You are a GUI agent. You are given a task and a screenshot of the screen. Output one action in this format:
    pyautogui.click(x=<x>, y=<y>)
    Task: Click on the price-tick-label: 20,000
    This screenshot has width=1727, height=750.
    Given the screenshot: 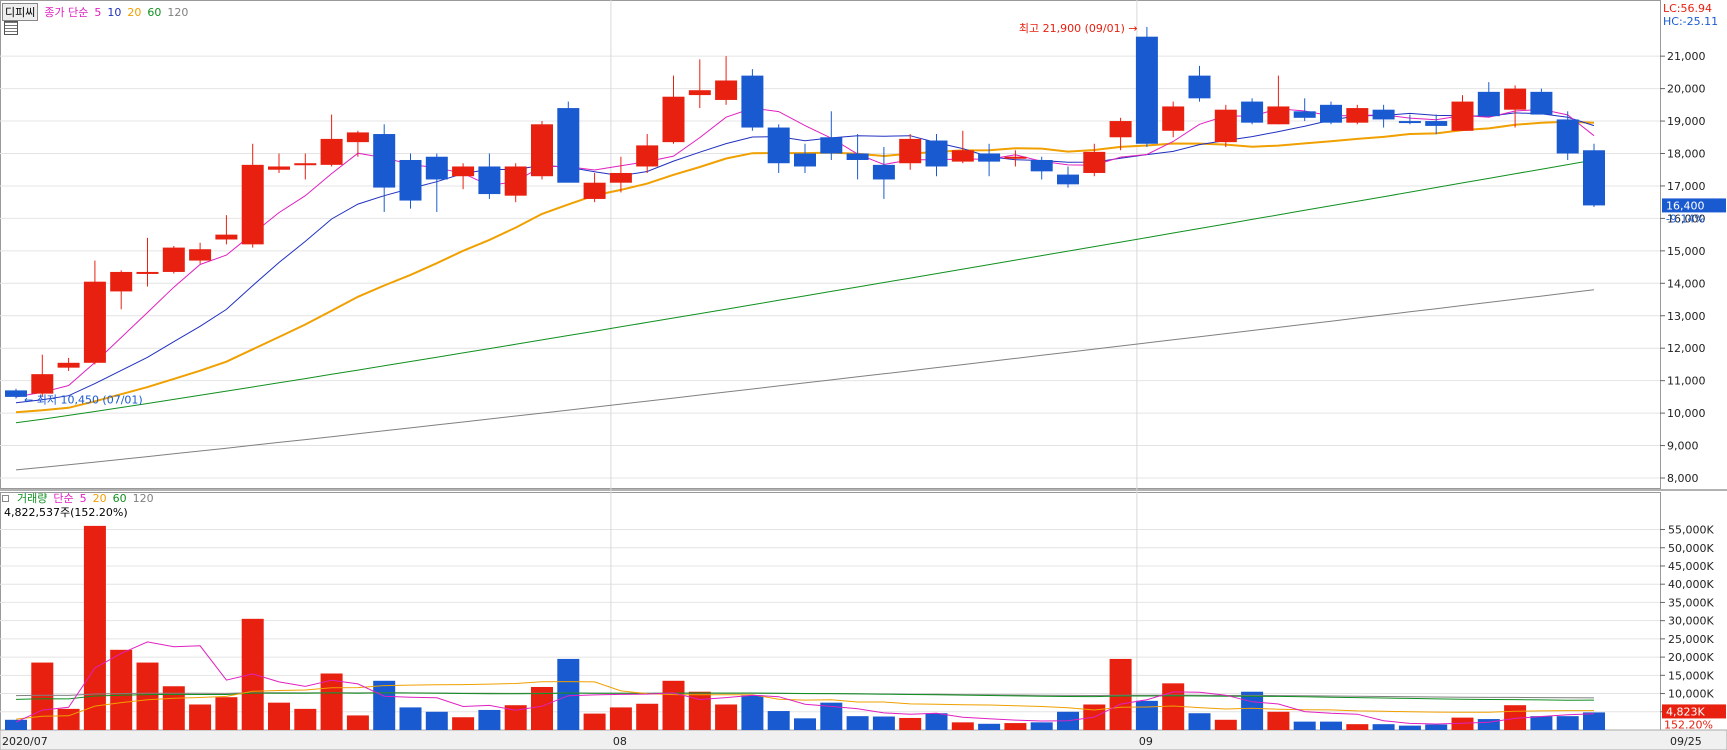 What is the action you would take?
    pyautogui.click(x=1686, y=89)
    